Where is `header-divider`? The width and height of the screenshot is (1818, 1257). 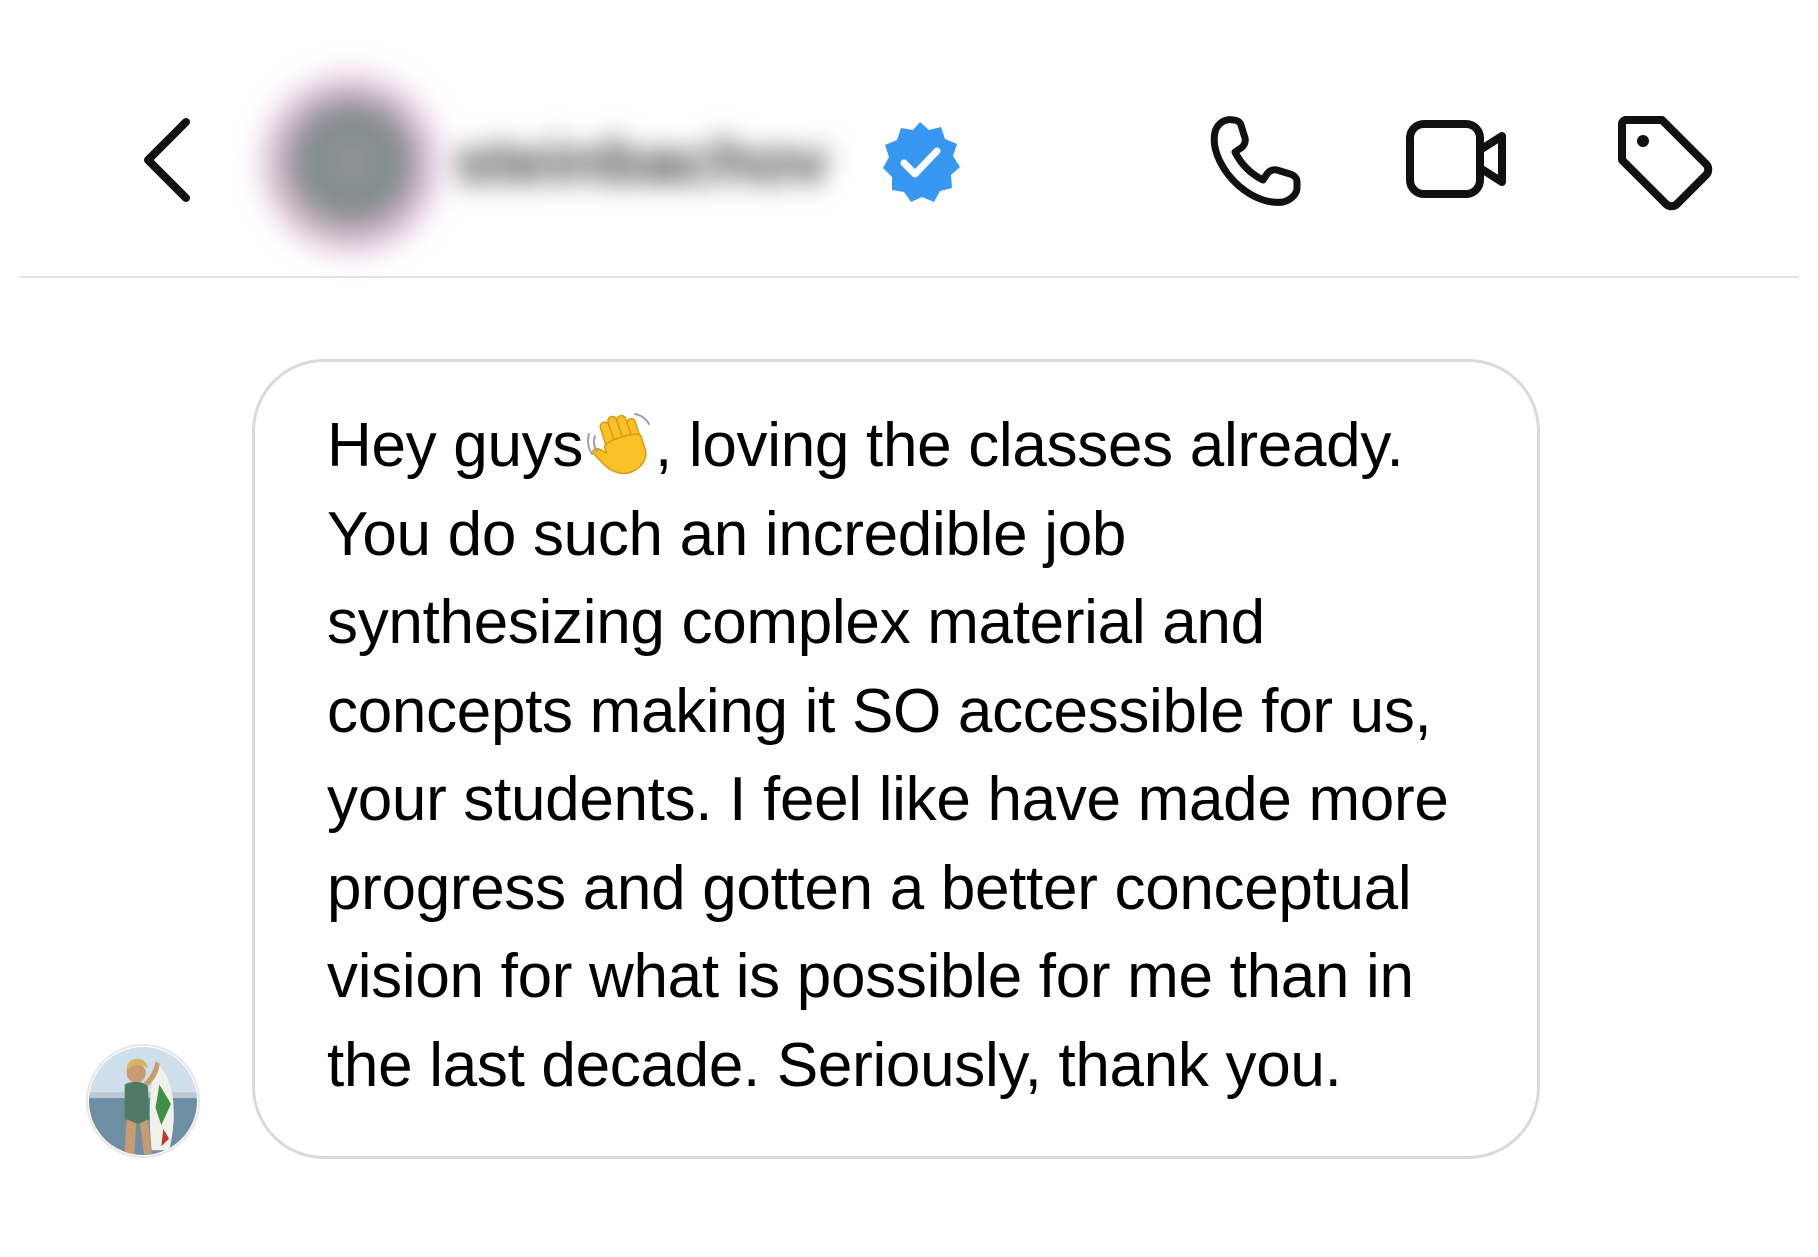
header-divider is located at coordinates (909, 277).